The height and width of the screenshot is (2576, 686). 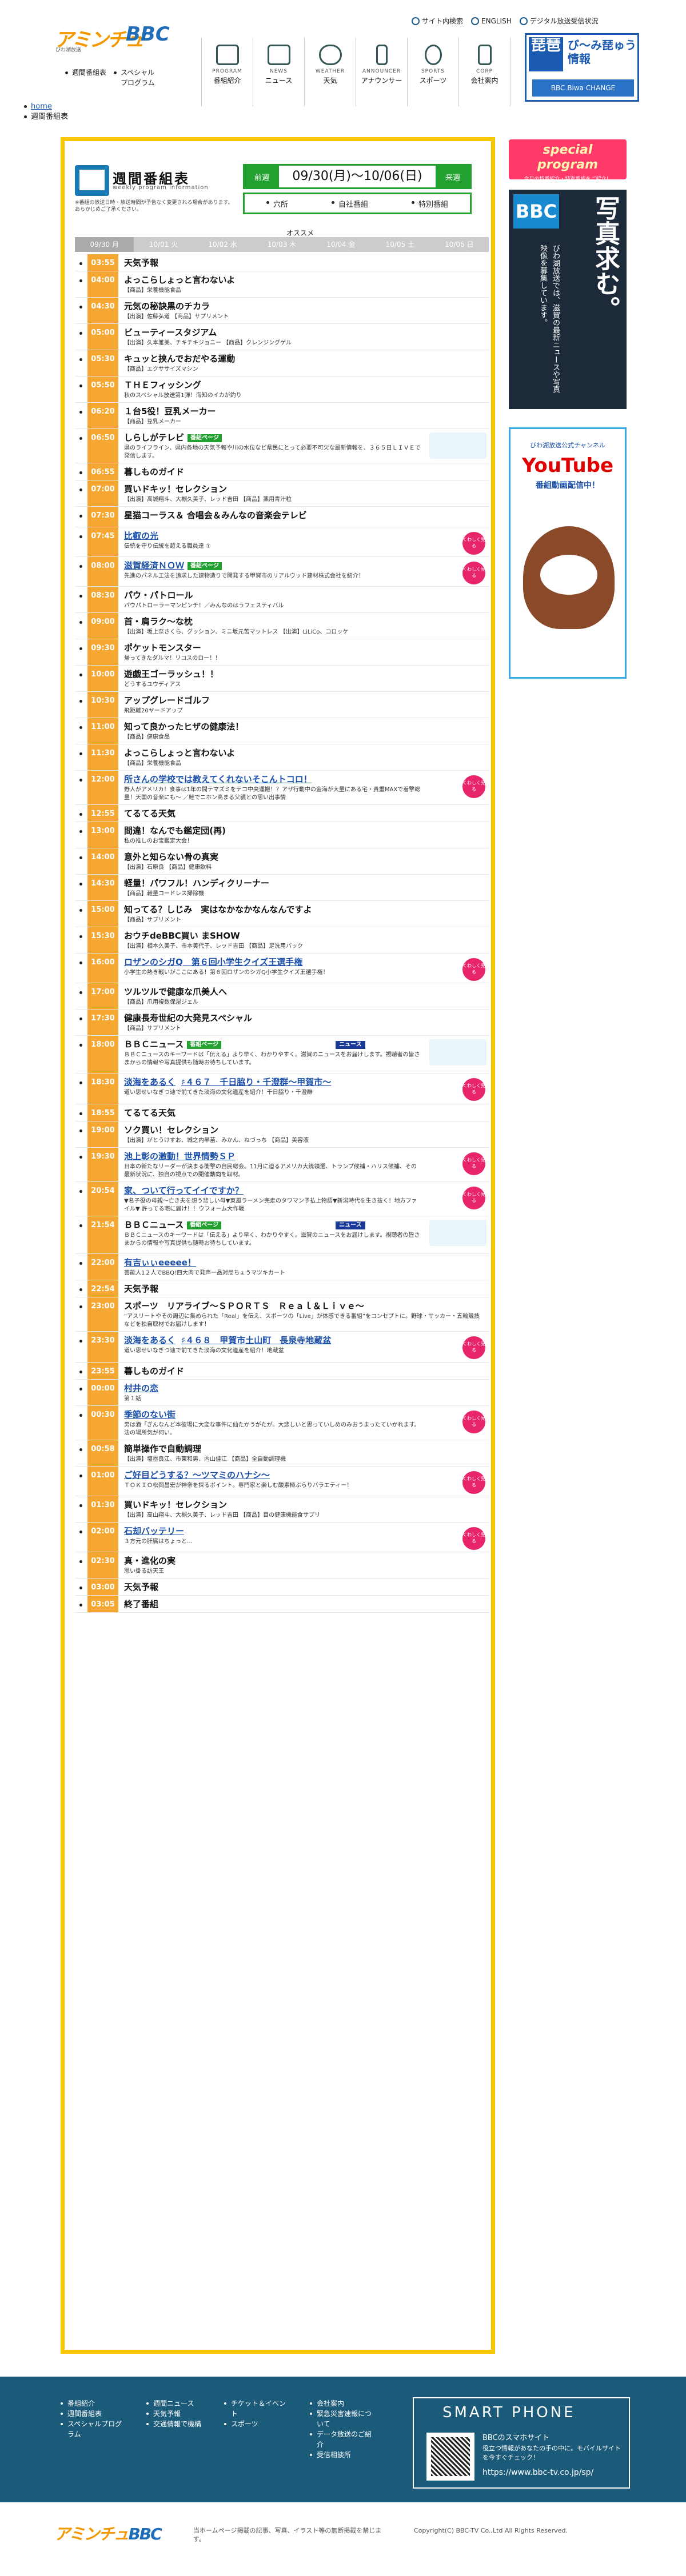 I want to click on program-title-line: 淡海をあるく ♯４６７ 千日脇り・千澄群〜甲賀市〜, so click(x=304, y=1082).